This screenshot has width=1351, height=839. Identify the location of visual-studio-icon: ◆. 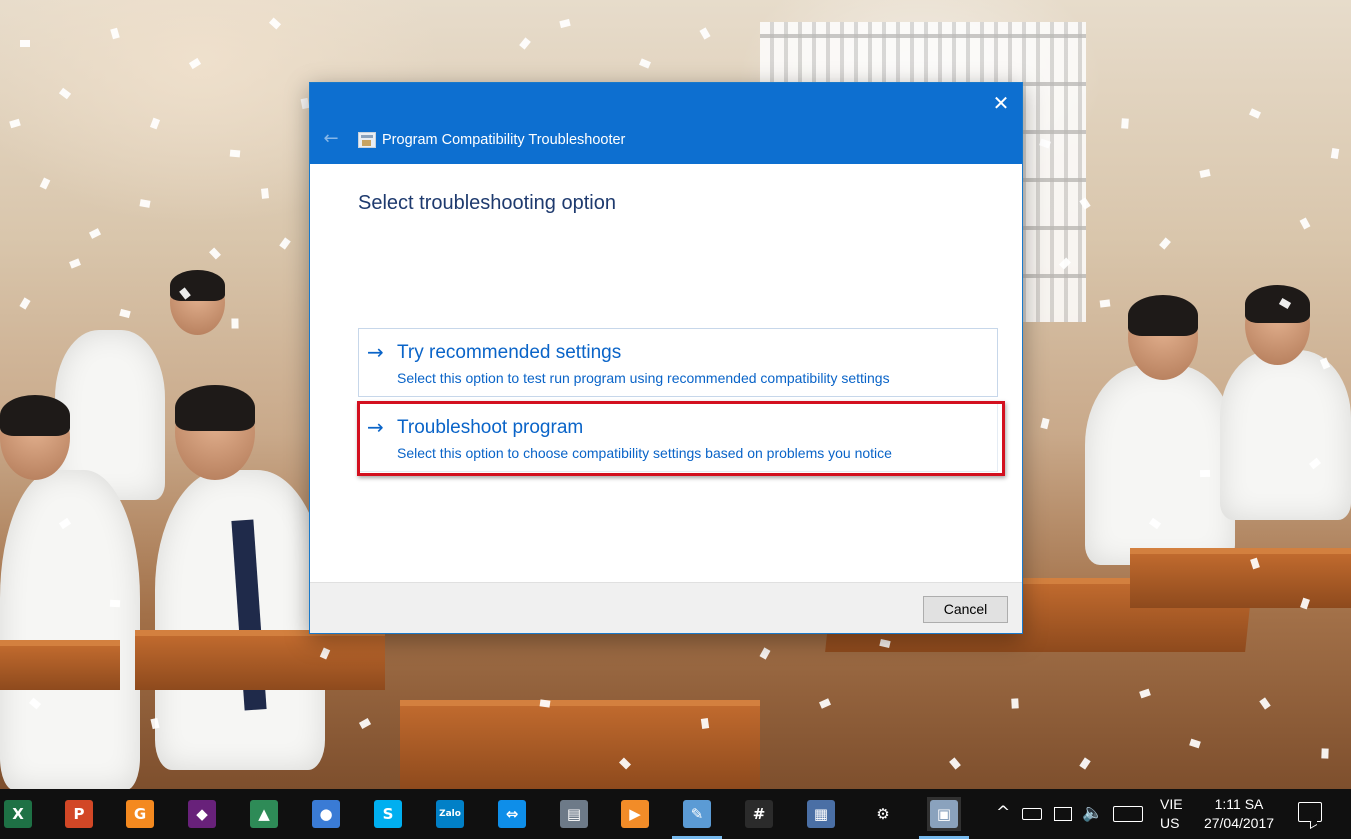
(202, 814).